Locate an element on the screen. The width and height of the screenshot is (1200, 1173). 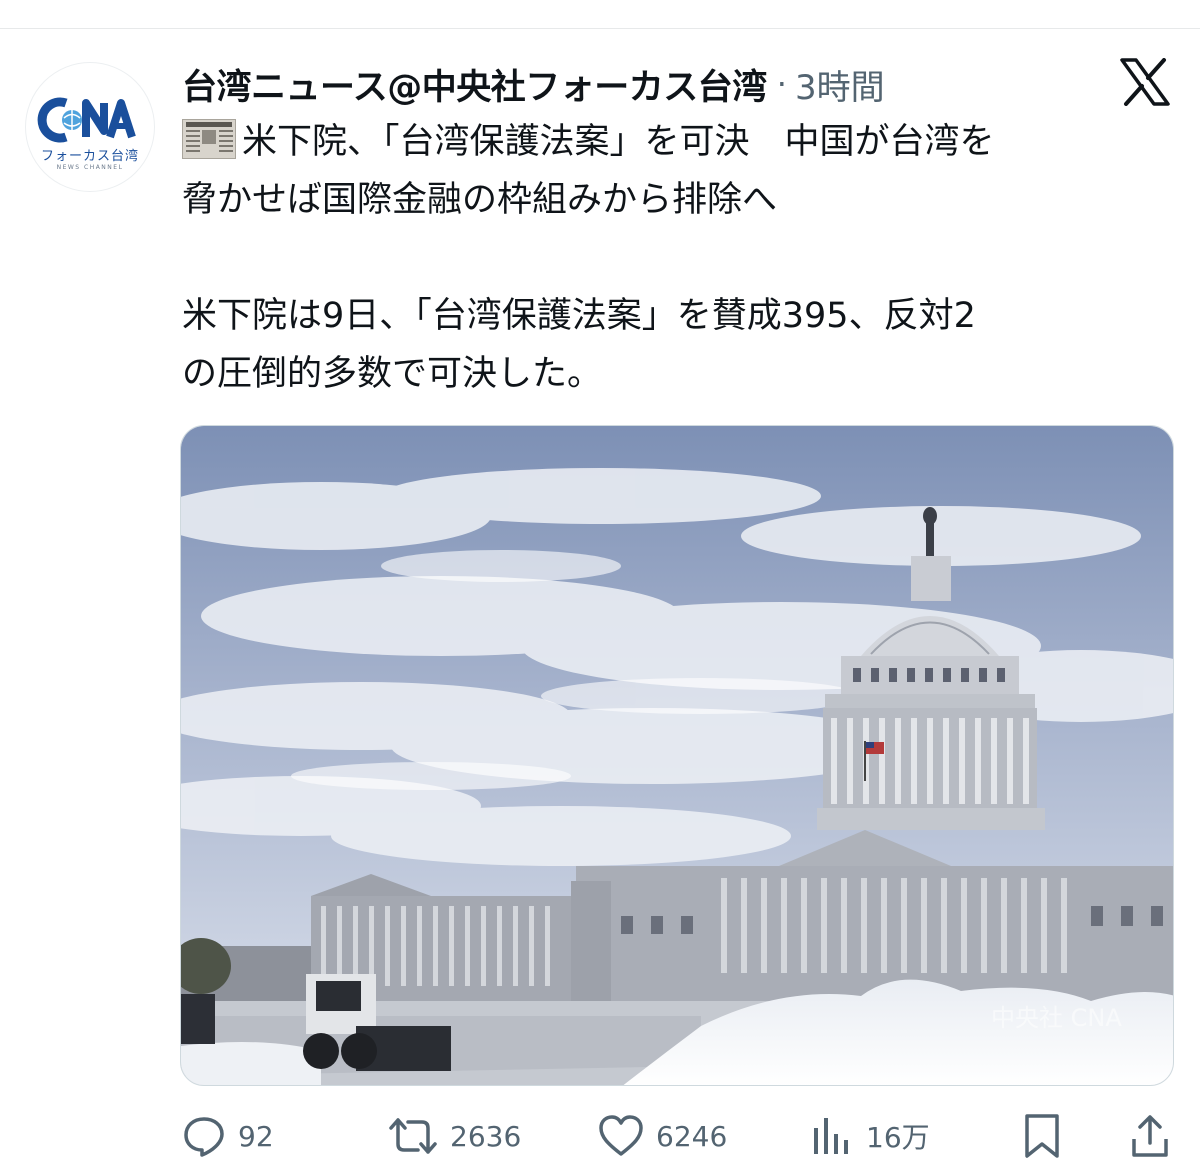
tweet-header: 台湾ニュース@中央社フォーカス台湾 · 3時間 is located at coordinates (533, 84).